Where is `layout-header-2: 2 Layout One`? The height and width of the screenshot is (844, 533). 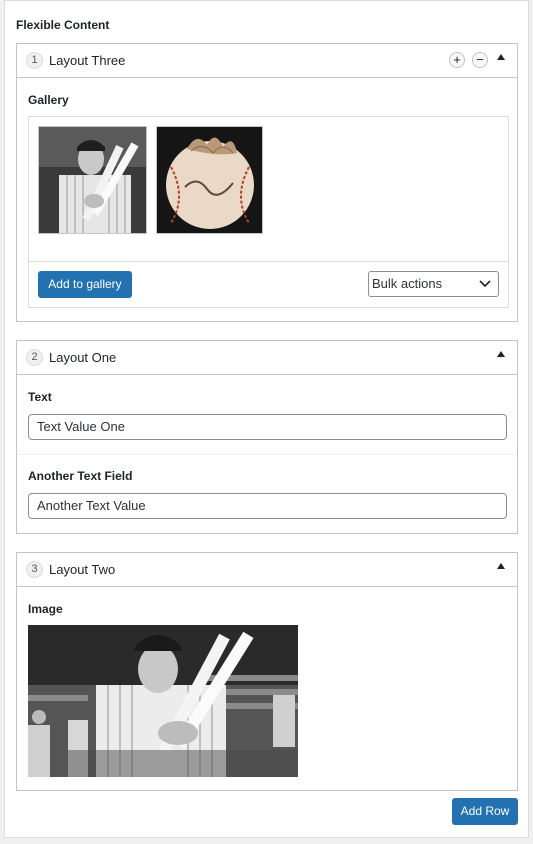
layout-header-2: 2 Layout One is located at coordinates (267, 358).